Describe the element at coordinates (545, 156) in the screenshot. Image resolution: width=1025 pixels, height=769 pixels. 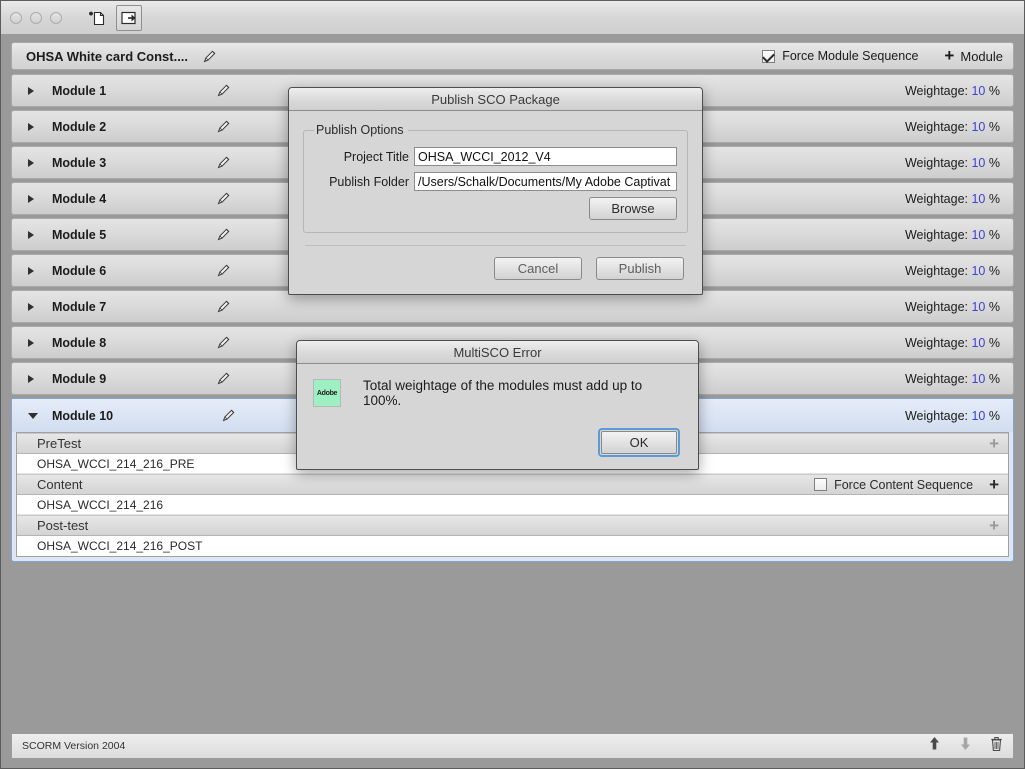
I see `project-title-input` at that location.